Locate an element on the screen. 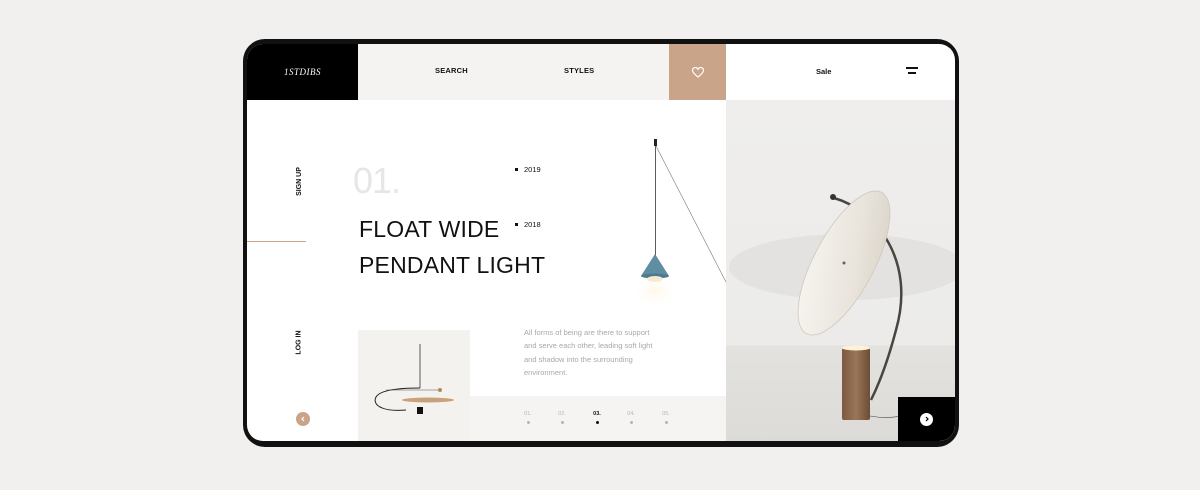 The image size is (1200, 490). next-circle is located at coordinates (926, 419).